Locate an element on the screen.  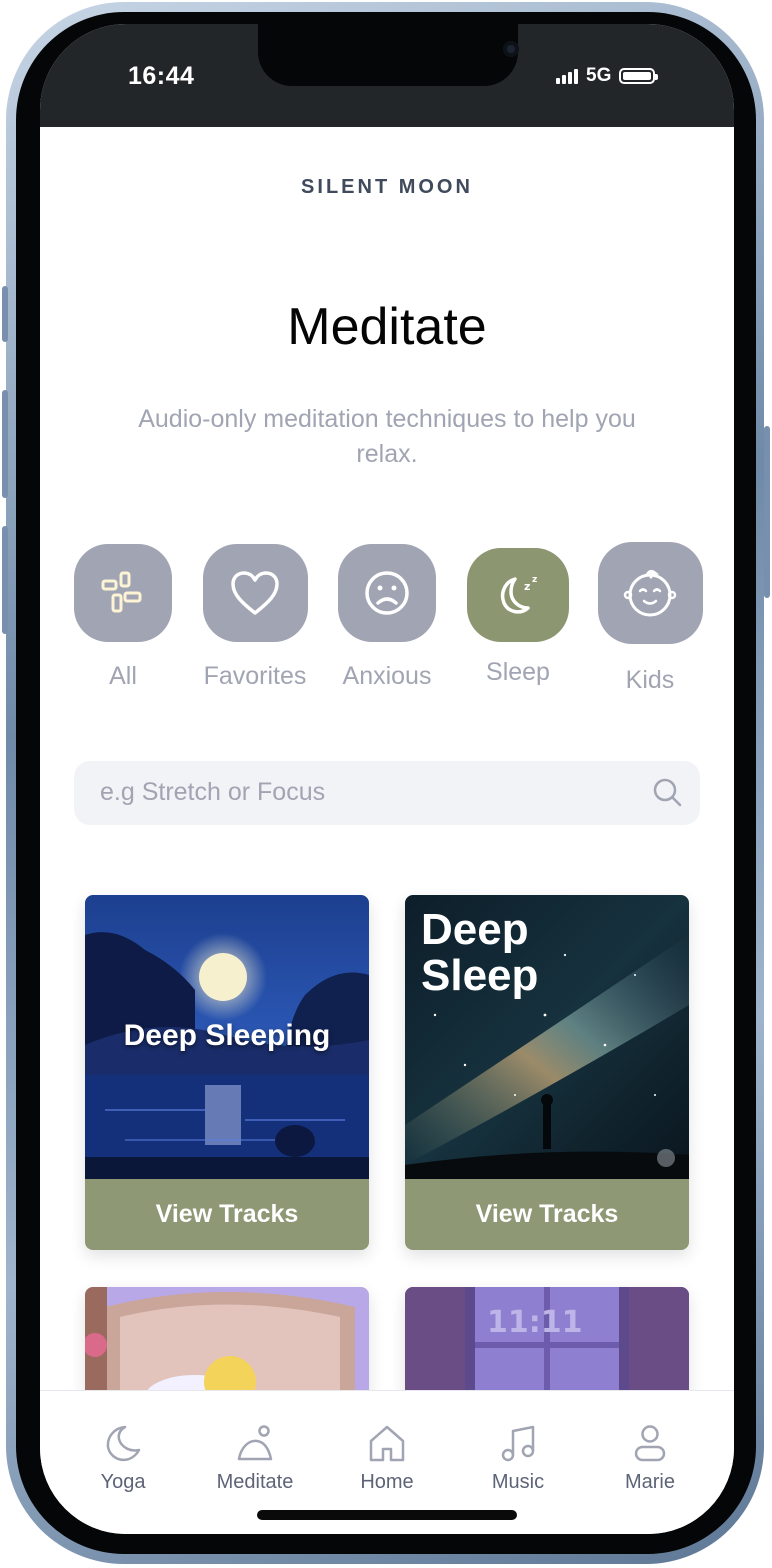
category-label: Sleep is located at coordinates (518, 672).